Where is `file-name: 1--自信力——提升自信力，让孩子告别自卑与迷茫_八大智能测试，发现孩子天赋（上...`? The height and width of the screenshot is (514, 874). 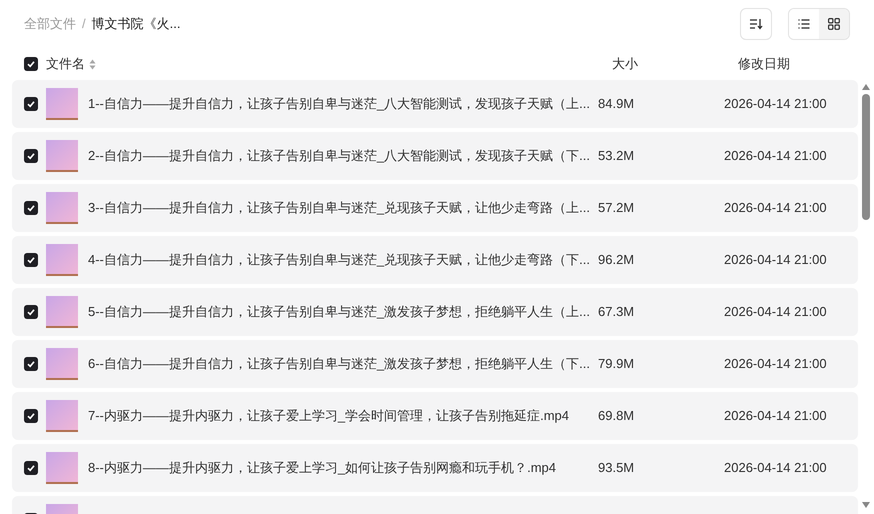 file-name: 1--自信力——提升自信力，让孩子告别自卑与迷茫_八大智能测试，发现孩子天赋（上... is located at coordinates (339, 104).